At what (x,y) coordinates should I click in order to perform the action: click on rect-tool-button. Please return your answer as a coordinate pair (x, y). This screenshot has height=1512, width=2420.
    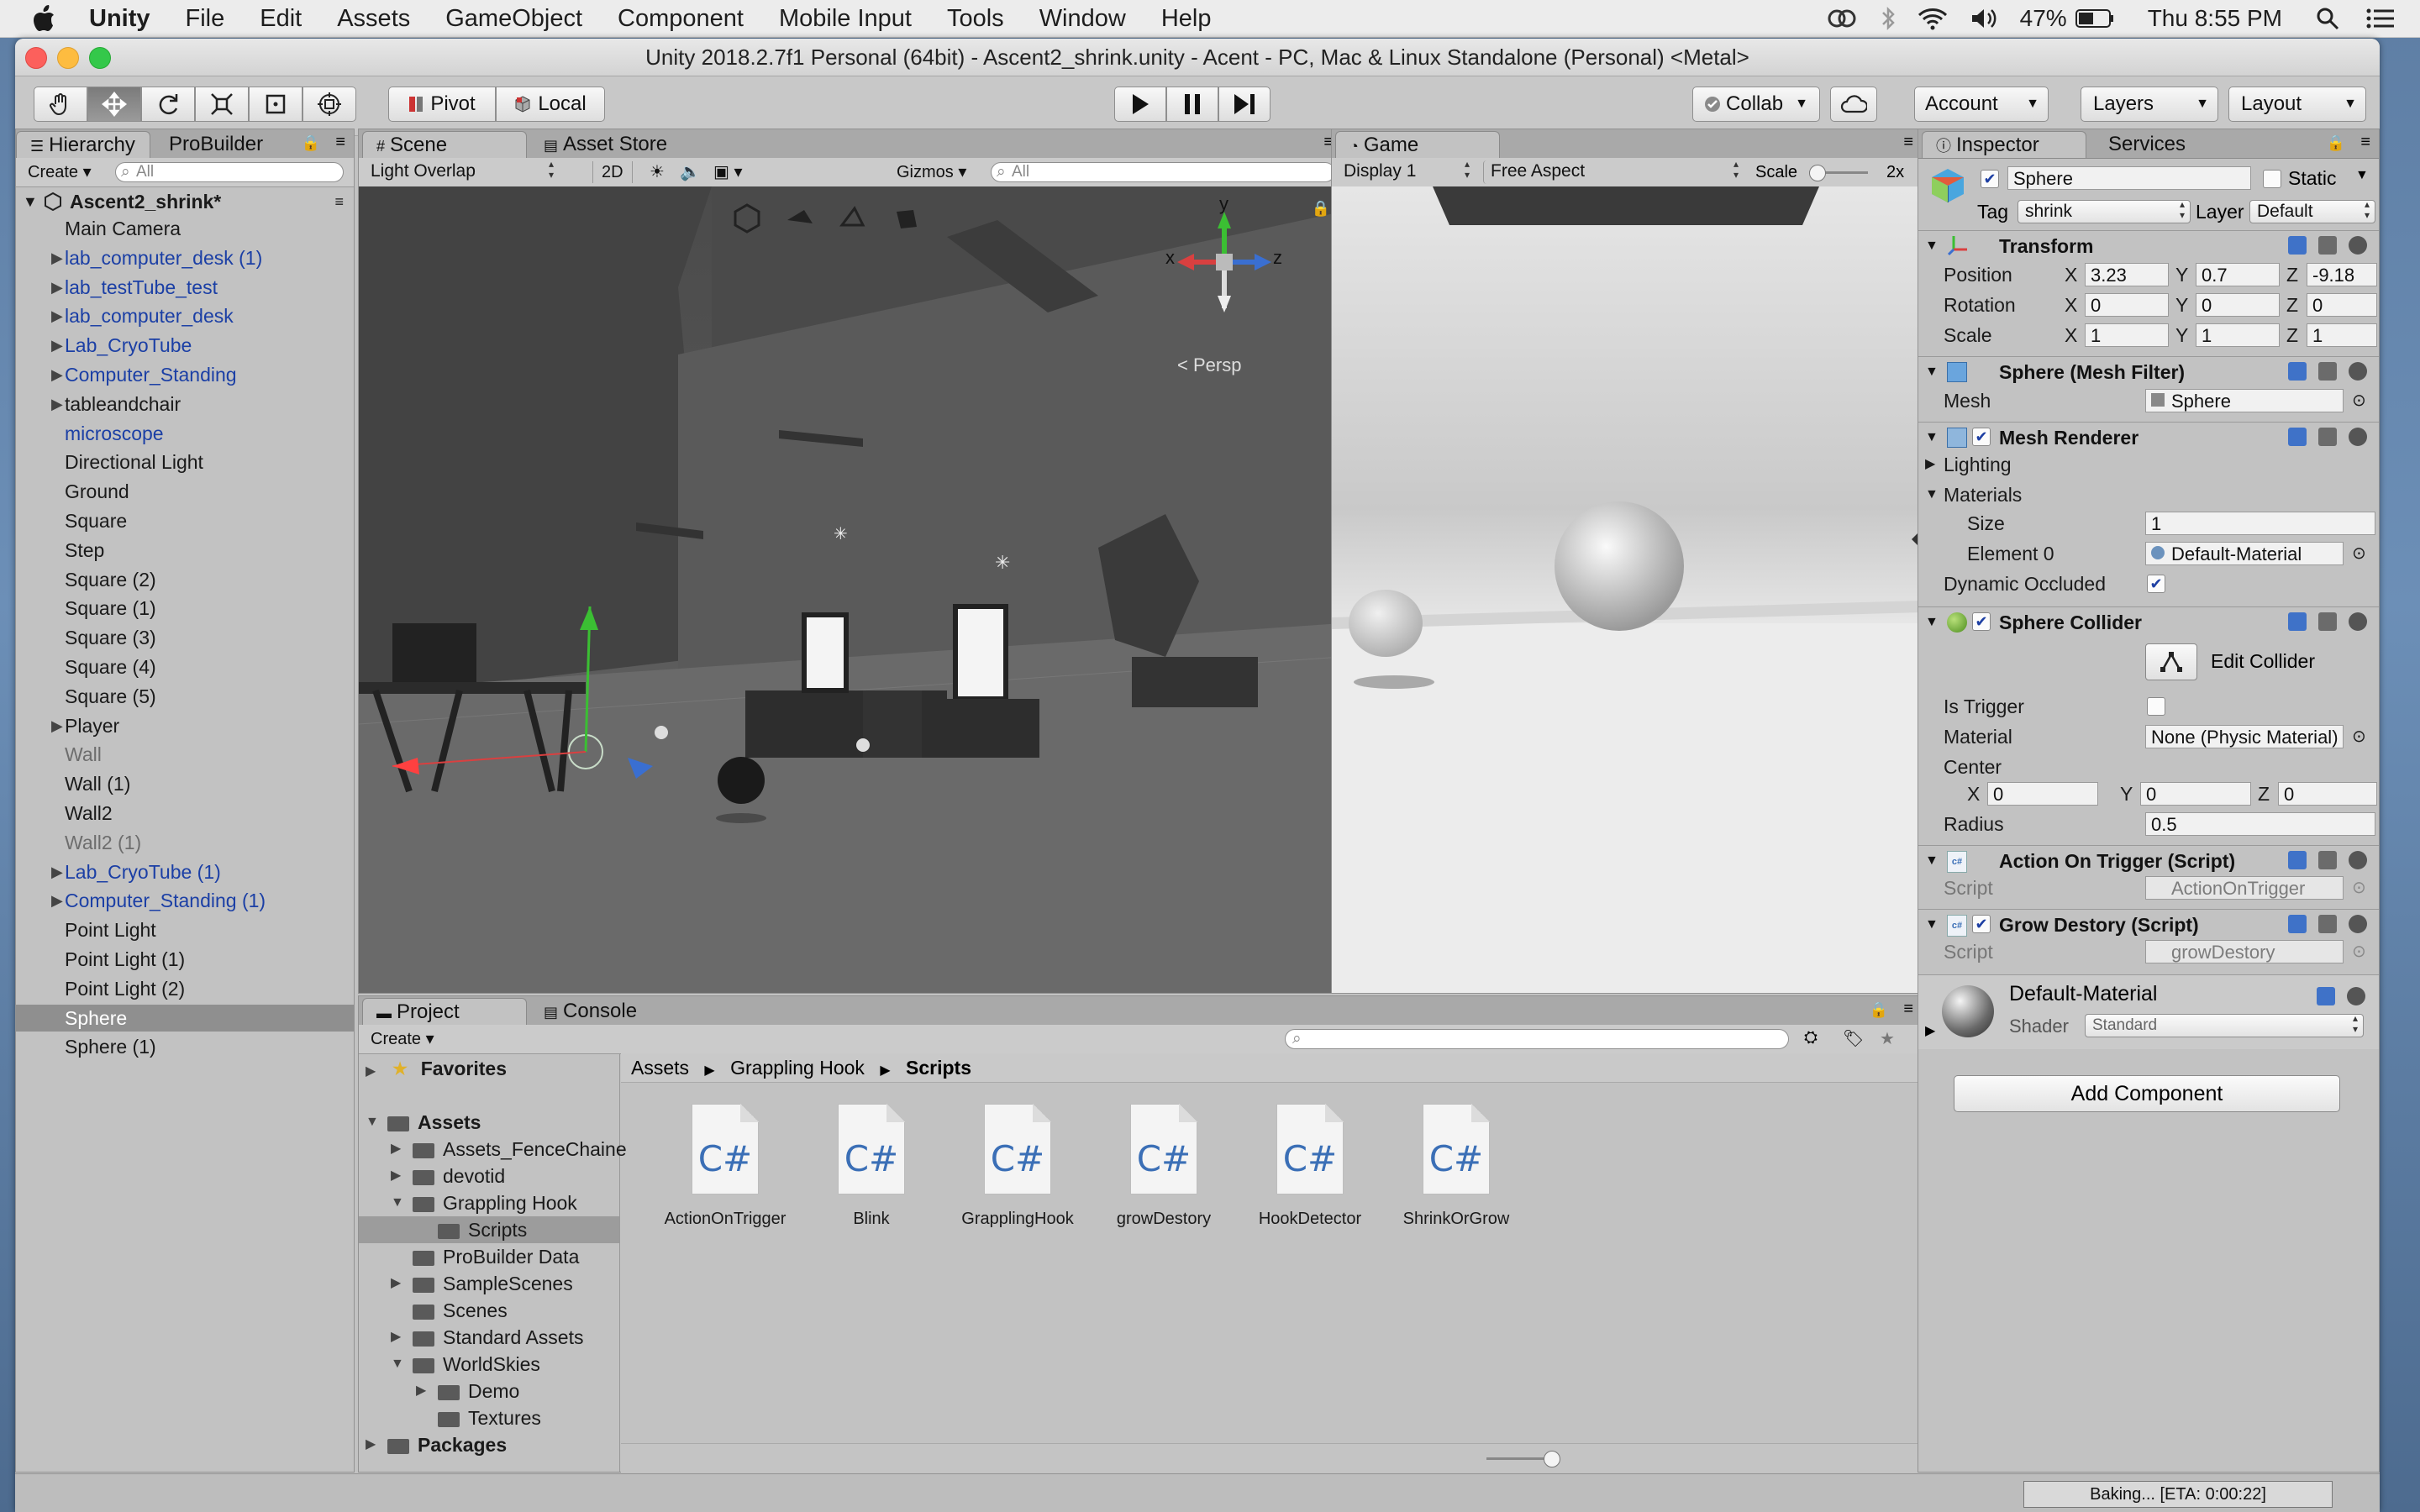
    Looking at the image, I should click on (276, 104).